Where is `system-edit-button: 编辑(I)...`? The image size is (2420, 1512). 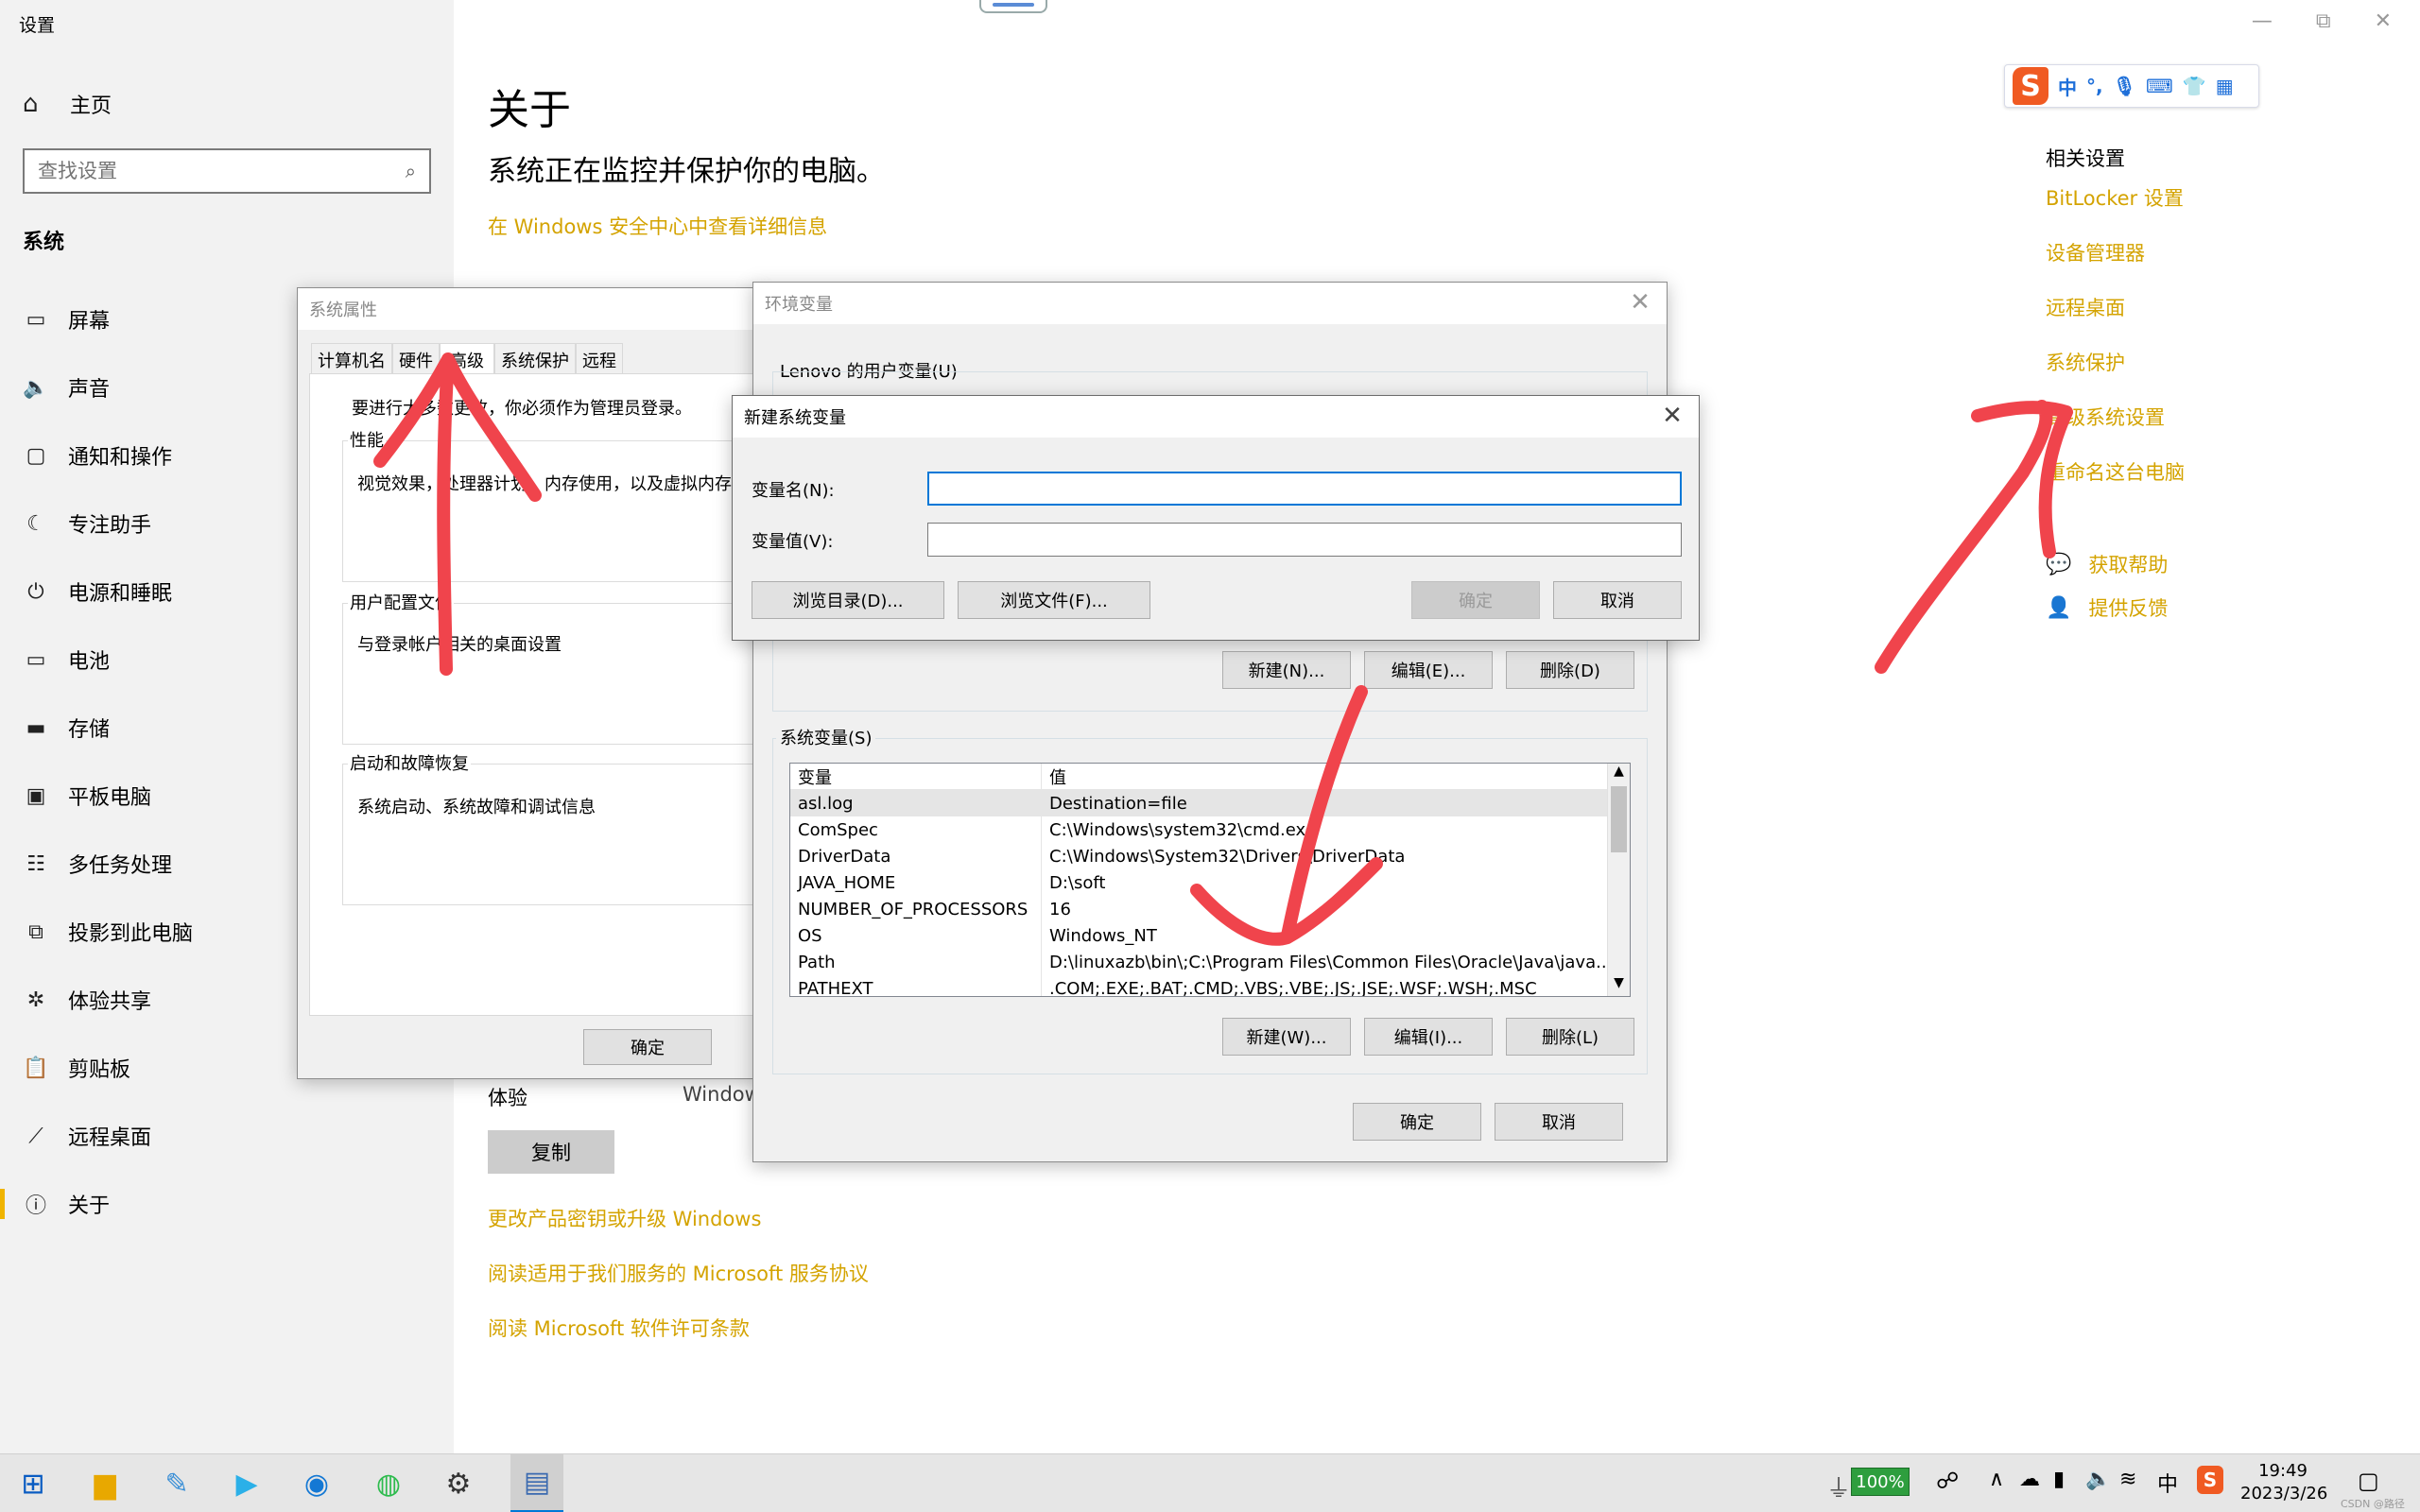
system-edit-button: 编辑(I)... is located at coordinates (1428, 1037).